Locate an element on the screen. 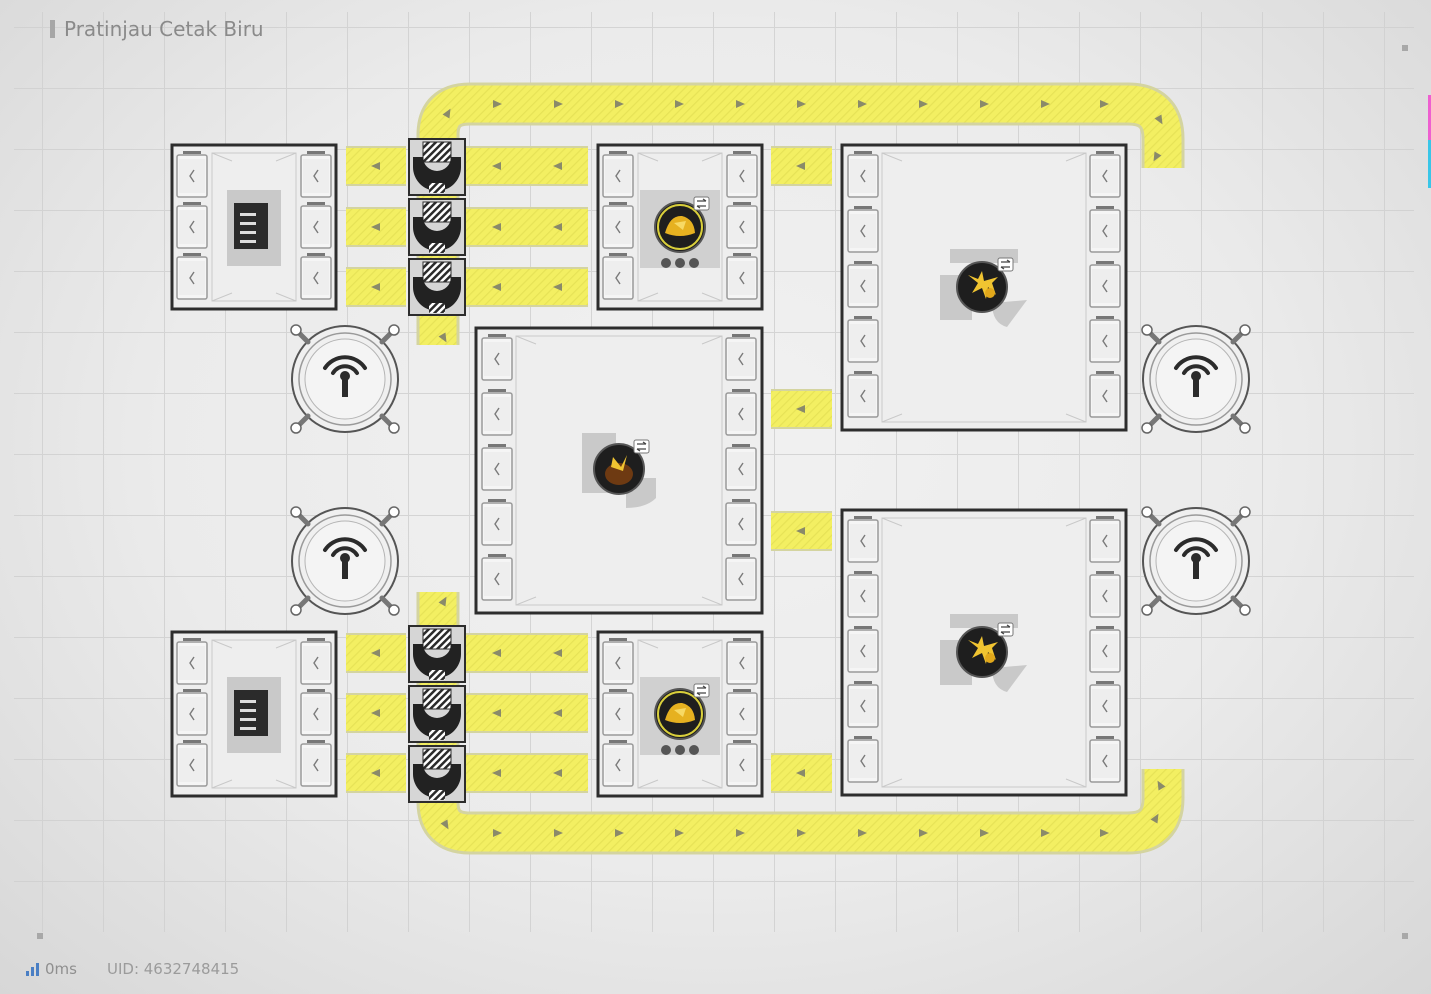 This screenshot has height=994, width=1431. refining-unit-bottom is located at coordinates (680, 714).